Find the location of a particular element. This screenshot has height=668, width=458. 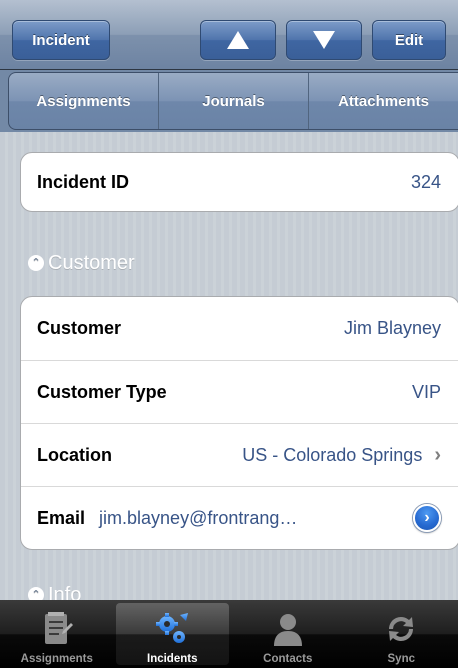

customer-type-row: Customer Type VIP is located at coordinates (239, 391).